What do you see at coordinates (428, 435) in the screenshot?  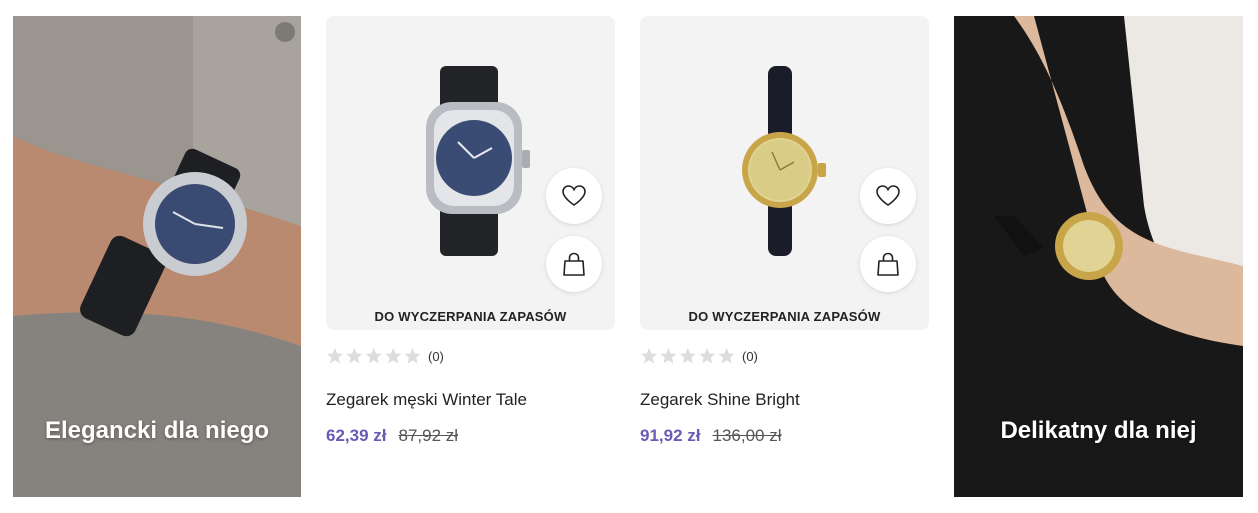 I see `old-price: 87,92 zł` at bounding box center [428, 435].